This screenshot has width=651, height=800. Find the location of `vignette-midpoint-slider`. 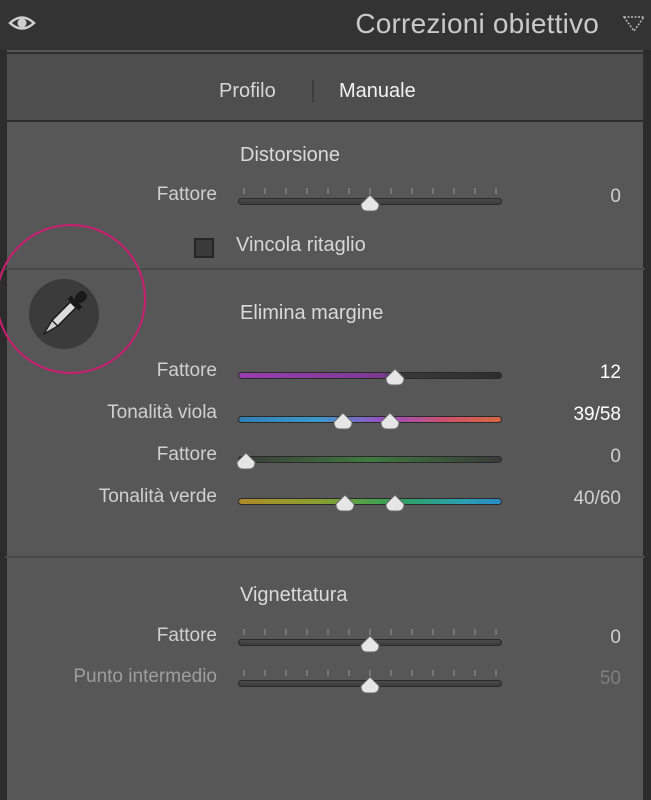

vignette-midpoint-slider is located at coordinates (370, 678).